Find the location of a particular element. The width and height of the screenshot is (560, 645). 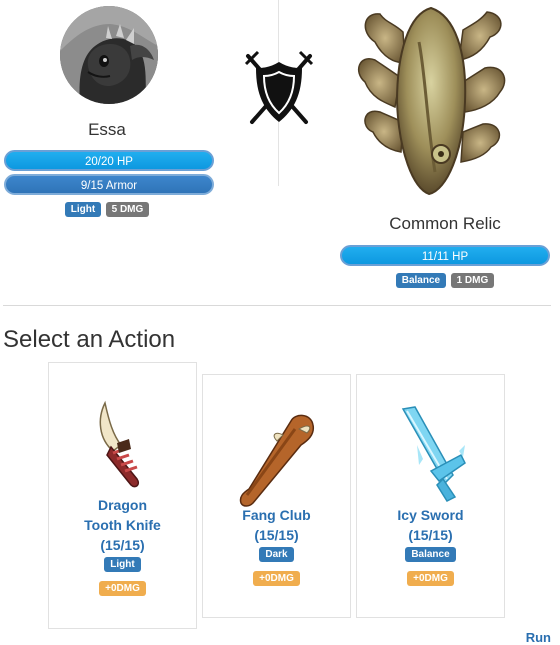

enemy-badges: Balance 1 DMG is located at coordinates (445, 282).